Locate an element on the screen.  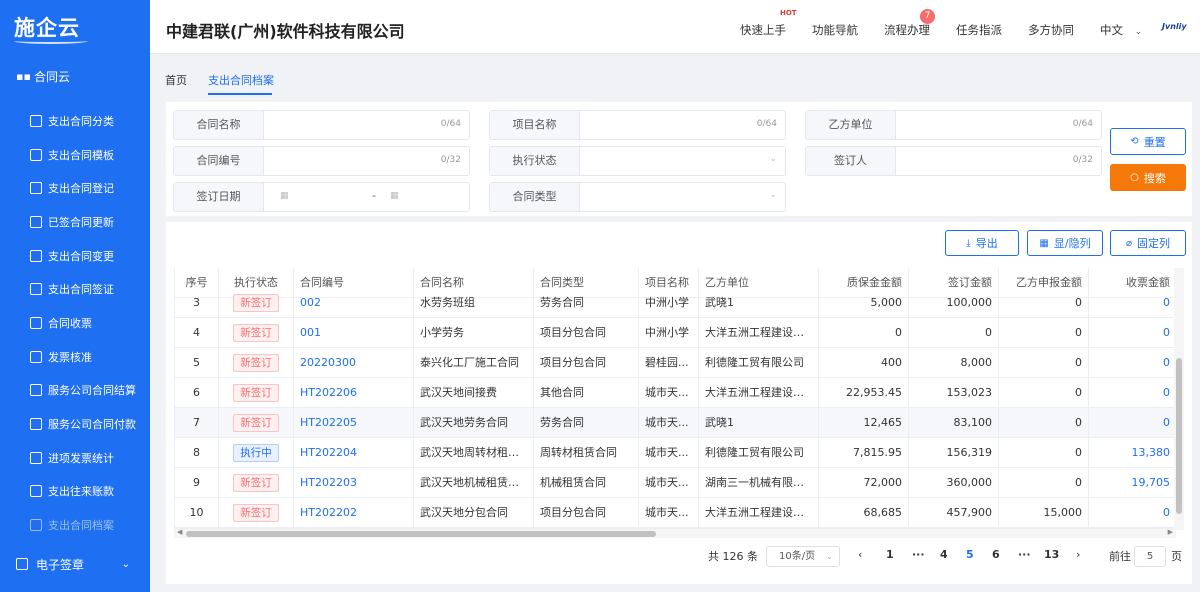
cell-code: HT202205 is located at coordinates (354, 423).